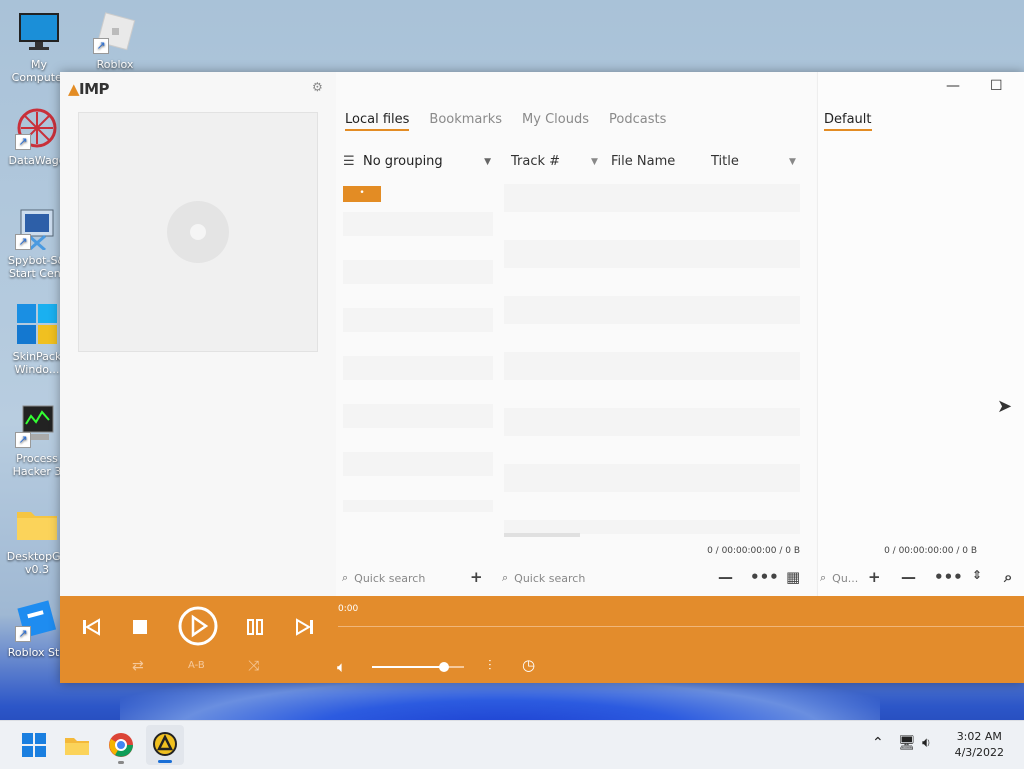 The width and height of the screenshot is (1024, 769). Describe the element at coordinates (878, 743) in the screenshot. I see `show-hidden-icons-chevron-icon: ⌃` at that location.